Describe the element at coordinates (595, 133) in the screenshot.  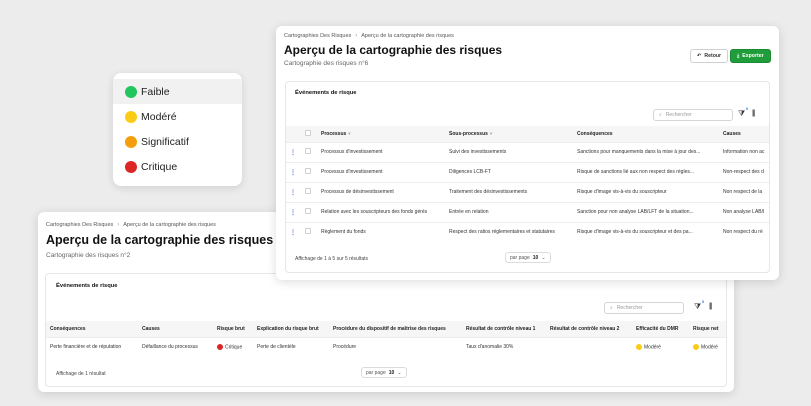
I see `column-header-label: Conséquences` at that location.